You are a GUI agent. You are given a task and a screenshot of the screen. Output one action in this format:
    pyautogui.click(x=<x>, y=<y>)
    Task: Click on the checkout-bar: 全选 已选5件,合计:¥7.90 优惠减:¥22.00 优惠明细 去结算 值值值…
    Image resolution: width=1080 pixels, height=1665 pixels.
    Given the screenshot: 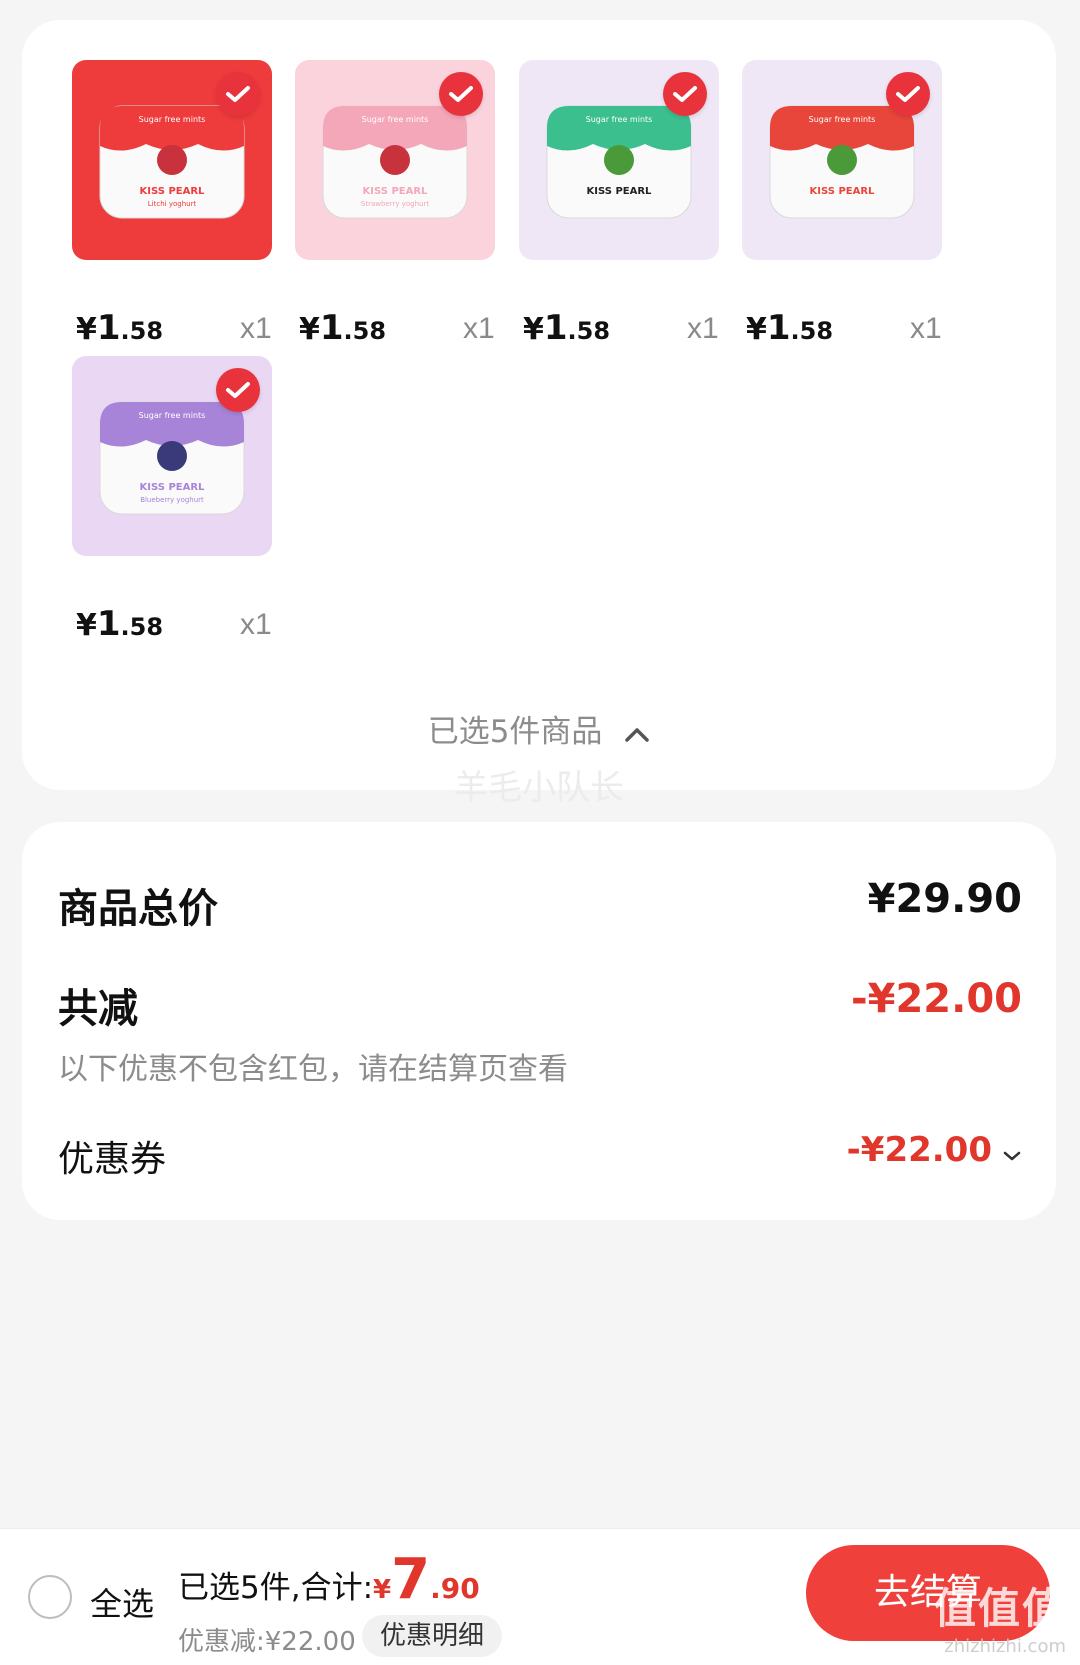 What is the action you would take?
    pyautogui.click(x=540, y=1596)
    